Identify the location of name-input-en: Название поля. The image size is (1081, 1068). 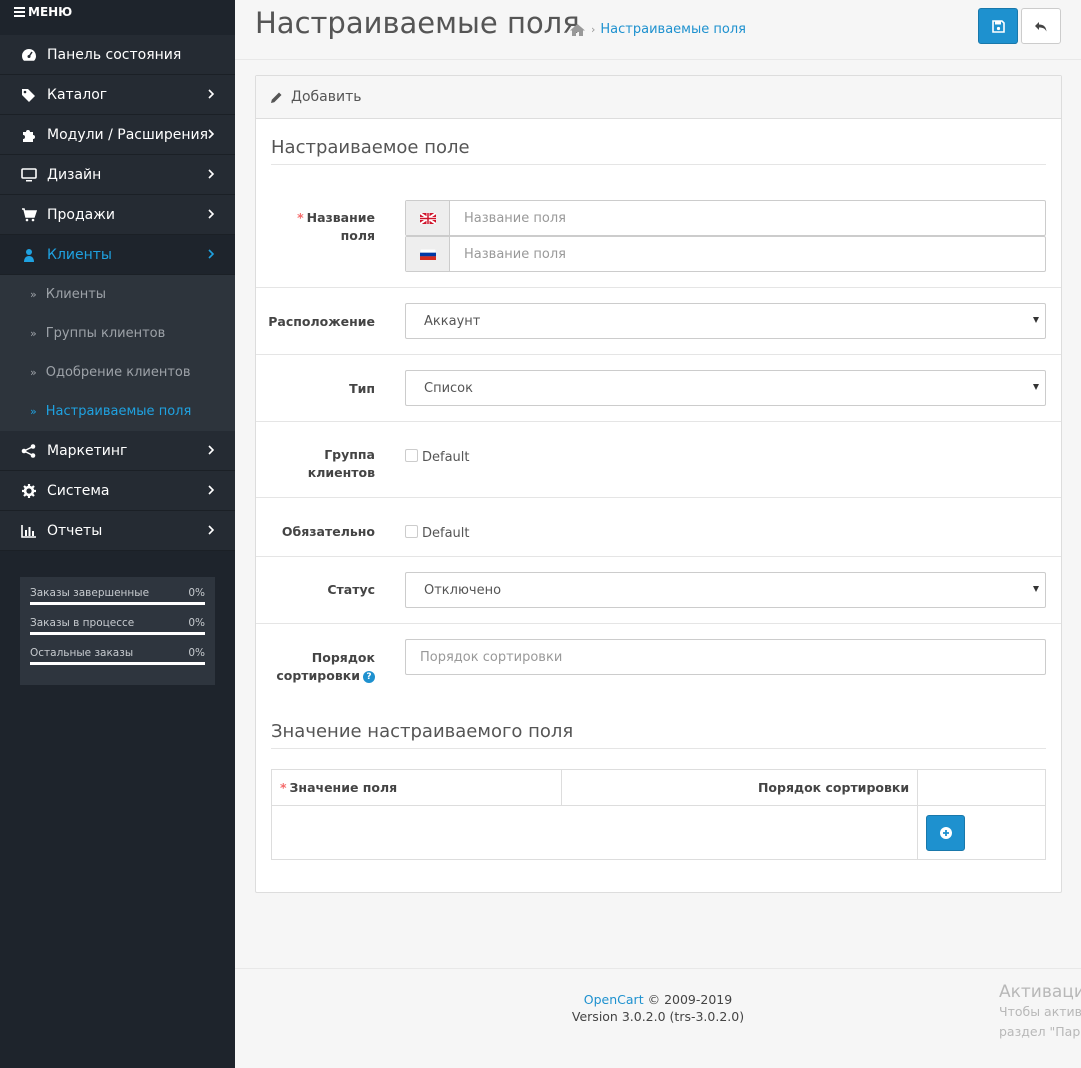
(725, 218).